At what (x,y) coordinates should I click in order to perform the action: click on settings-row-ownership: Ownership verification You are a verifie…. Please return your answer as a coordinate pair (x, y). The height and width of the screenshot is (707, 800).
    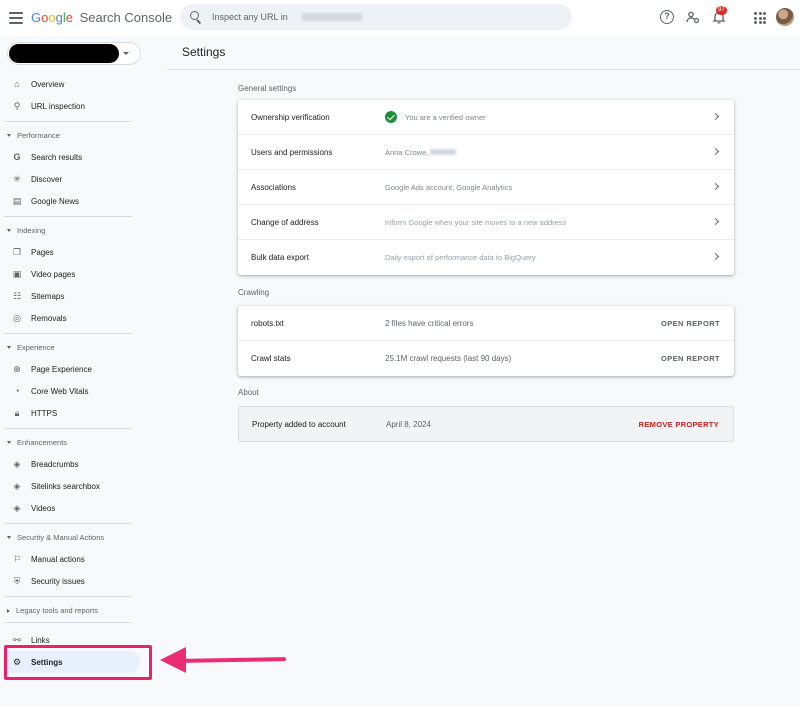
    Looking at the image, I should click on (486, 117).